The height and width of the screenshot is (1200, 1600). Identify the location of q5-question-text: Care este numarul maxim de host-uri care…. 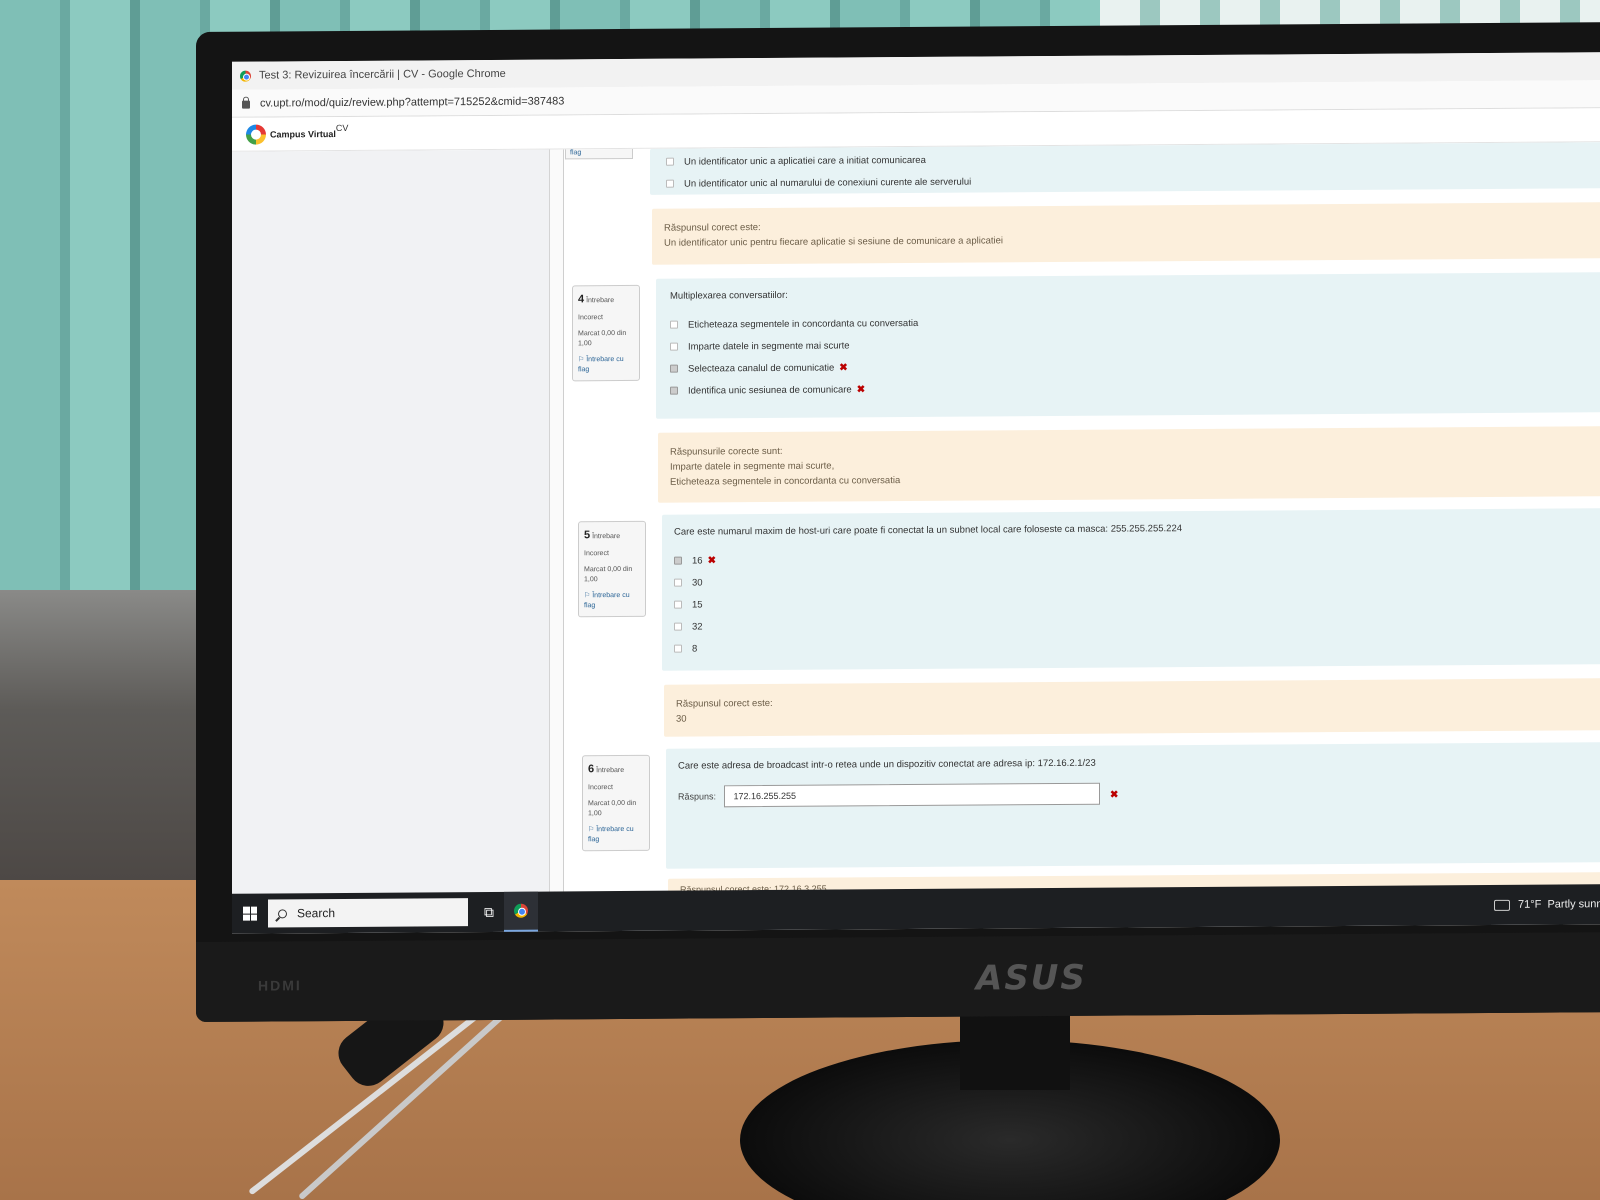
(928, 530).